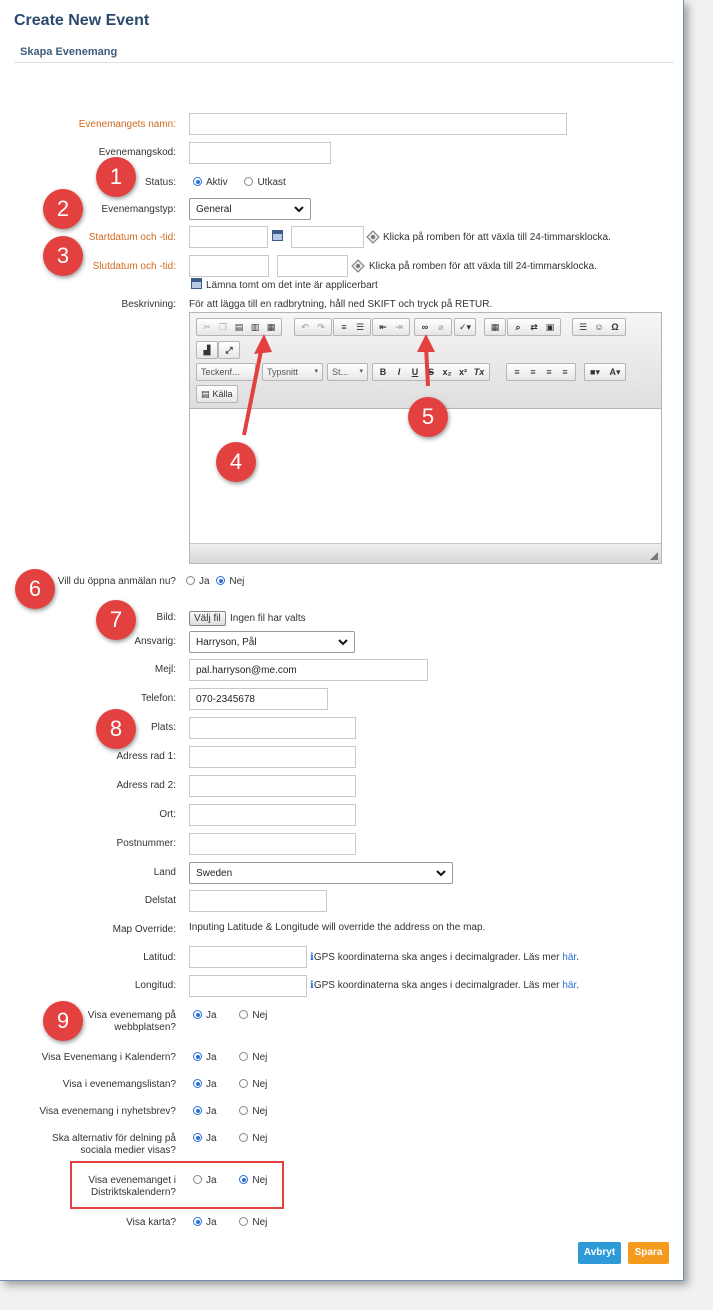 This screenshot has height=1310, width=713. Describe the element at coordinates (272, 642) in the screenshot. I see `responsible-select: Harryson, Pål` at that location.